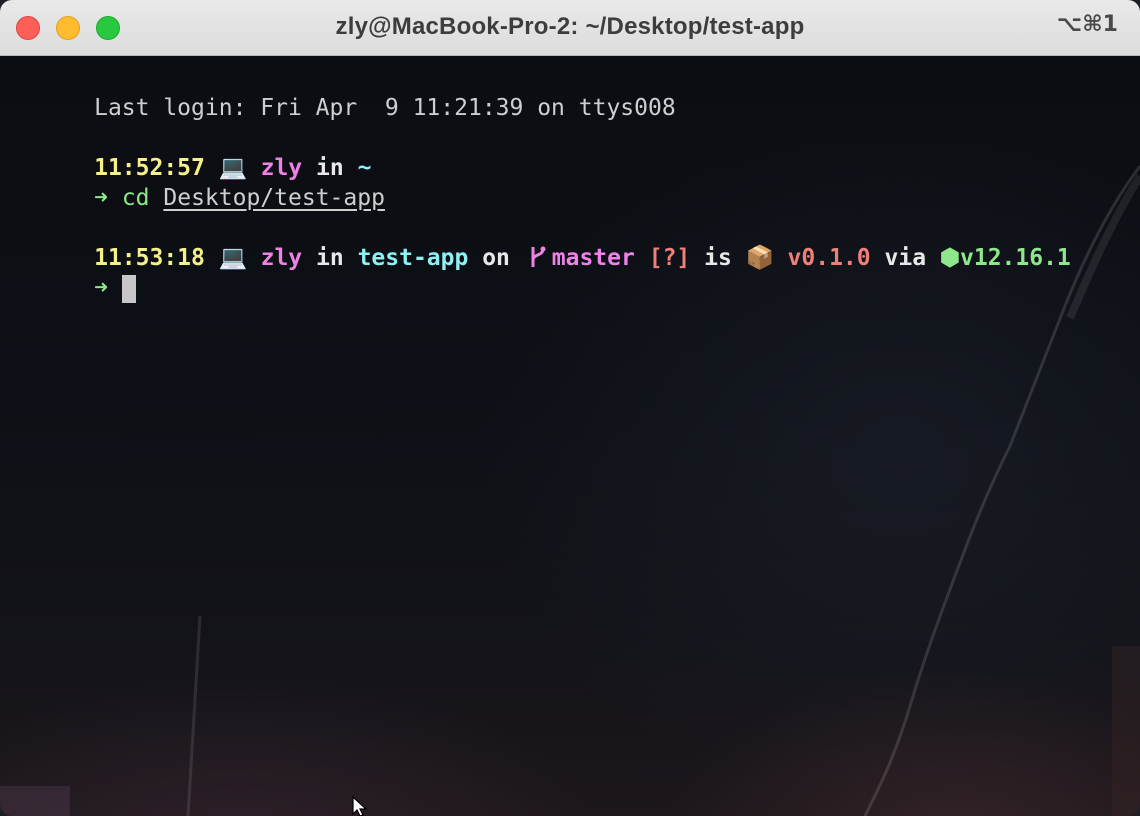 The width and height of the screenshot is (1140, 816). Describe the element at coordinates (760, 258) in the screenshot. I see `package-icon: 📦` at that location.